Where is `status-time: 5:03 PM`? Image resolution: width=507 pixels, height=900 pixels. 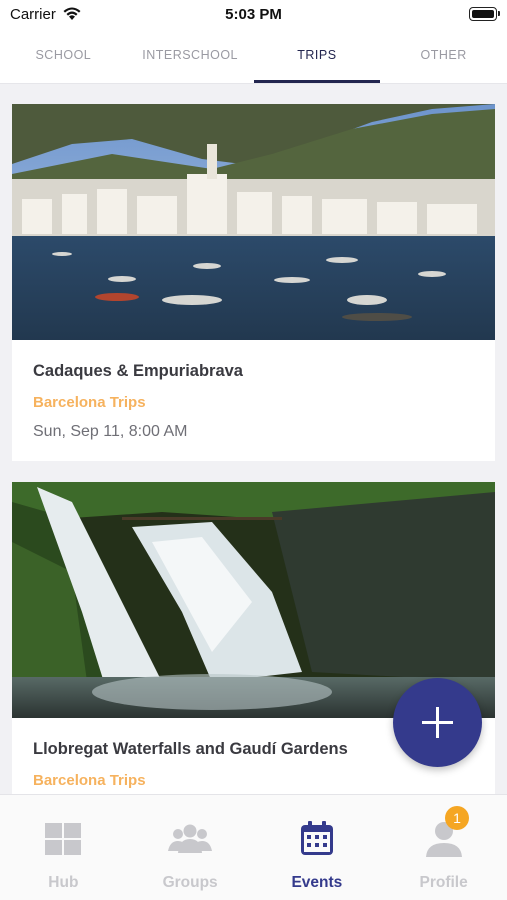 status-time: 5:03 PM is located at coordinates (253, 14).